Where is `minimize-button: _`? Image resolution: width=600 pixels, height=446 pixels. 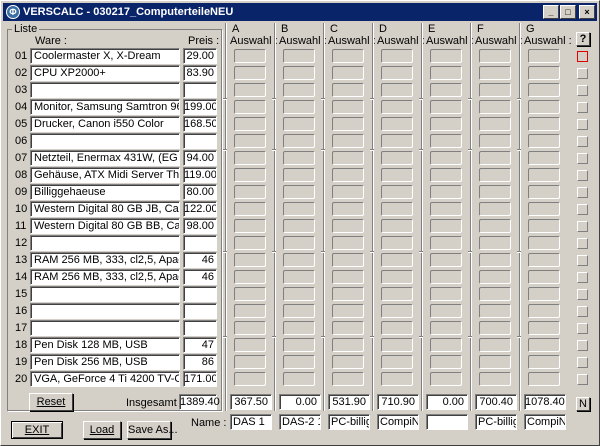
minimize-button: _ is located at coordinates (551, 12).